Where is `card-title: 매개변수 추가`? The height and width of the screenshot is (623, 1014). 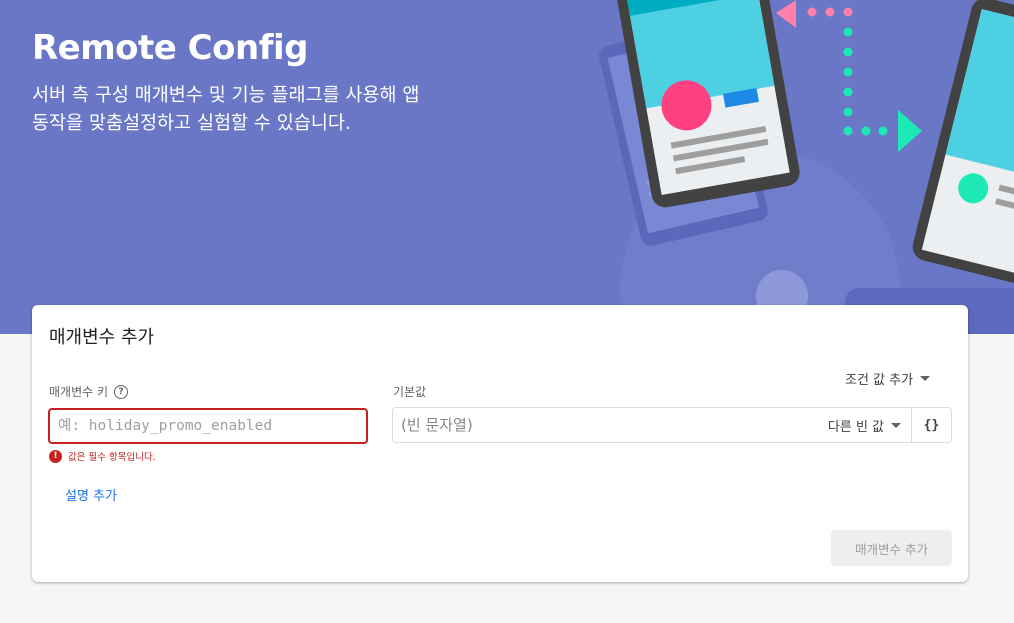 card-title: 매개변수 추가 is located at coordinates (102, 337).